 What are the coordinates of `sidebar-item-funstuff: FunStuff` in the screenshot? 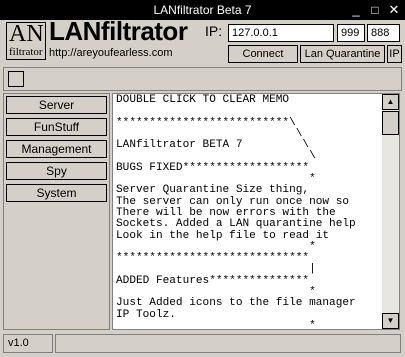 It's located at (56, 127).